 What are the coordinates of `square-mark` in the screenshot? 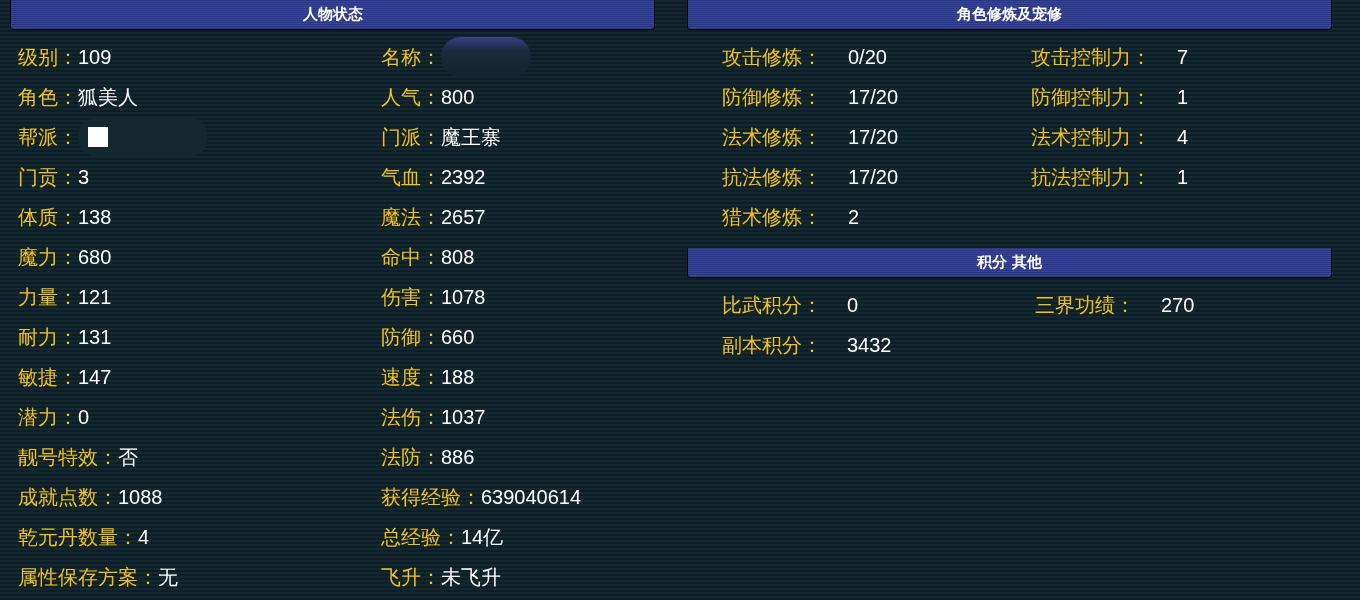 It's located at (98, 137).